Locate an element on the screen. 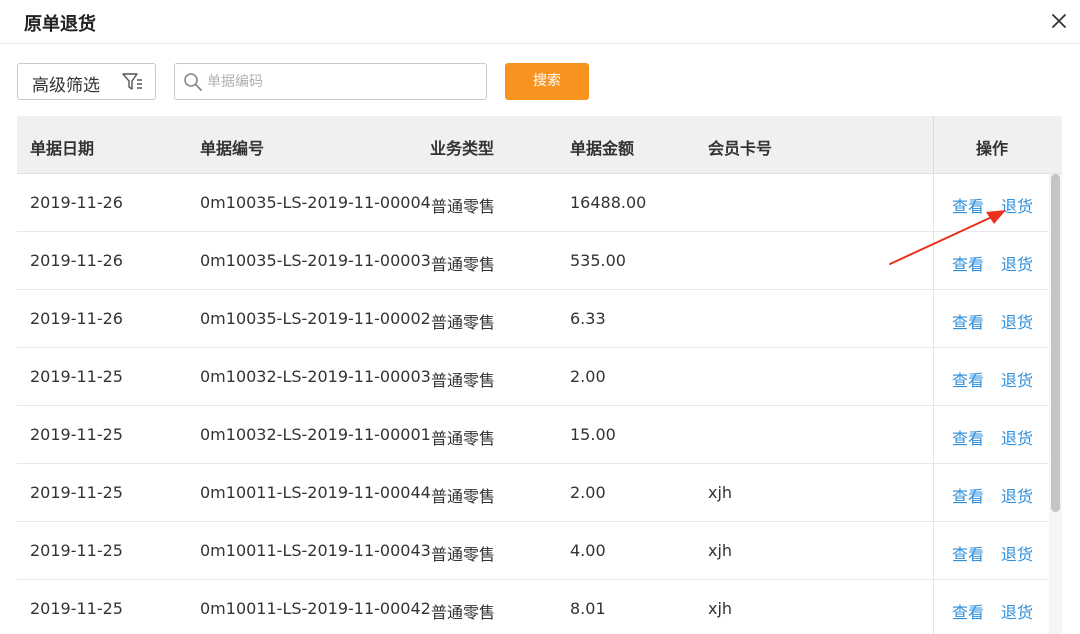 The width and height of the screenshot is (1080, 634). header-actions: 操作 is located at coordinates (992, 148).